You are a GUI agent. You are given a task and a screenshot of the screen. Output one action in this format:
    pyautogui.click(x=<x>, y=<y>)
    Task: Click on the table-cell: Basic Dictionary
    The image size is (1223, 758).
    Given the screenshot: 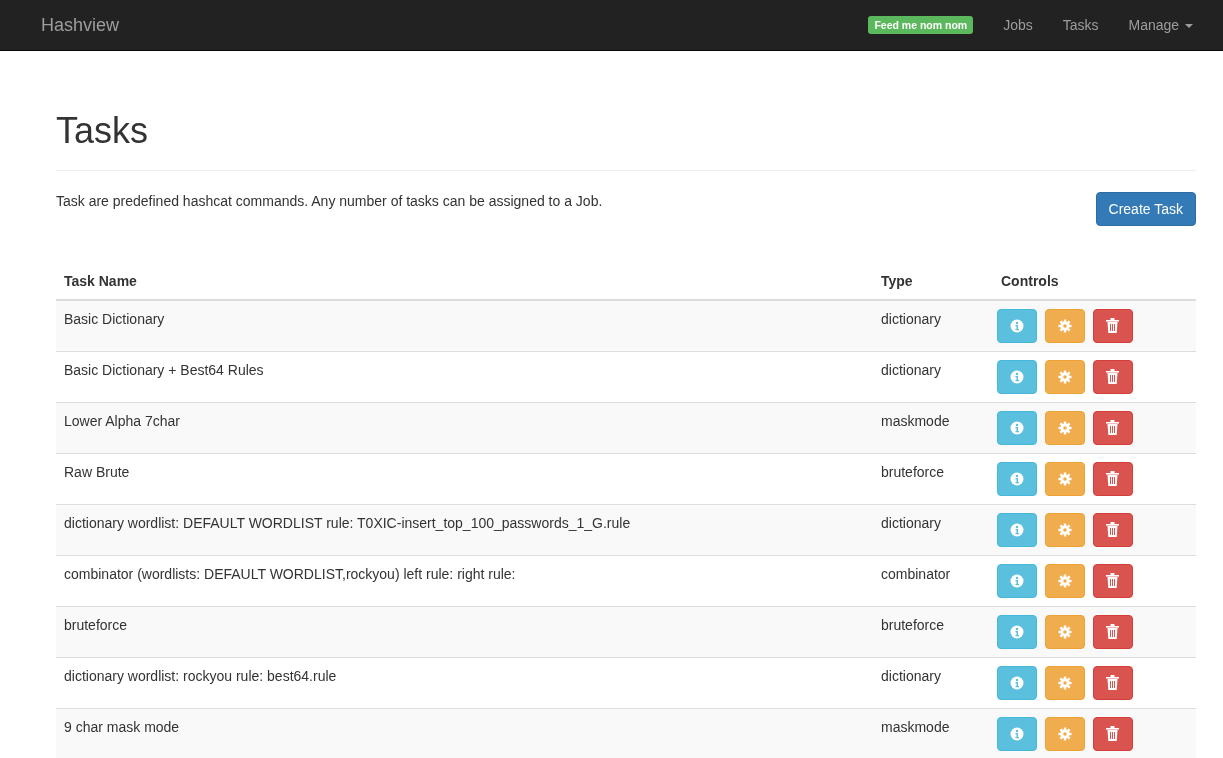 What is the action you would take?
    pyautogui.click(x=464, y=325)
    